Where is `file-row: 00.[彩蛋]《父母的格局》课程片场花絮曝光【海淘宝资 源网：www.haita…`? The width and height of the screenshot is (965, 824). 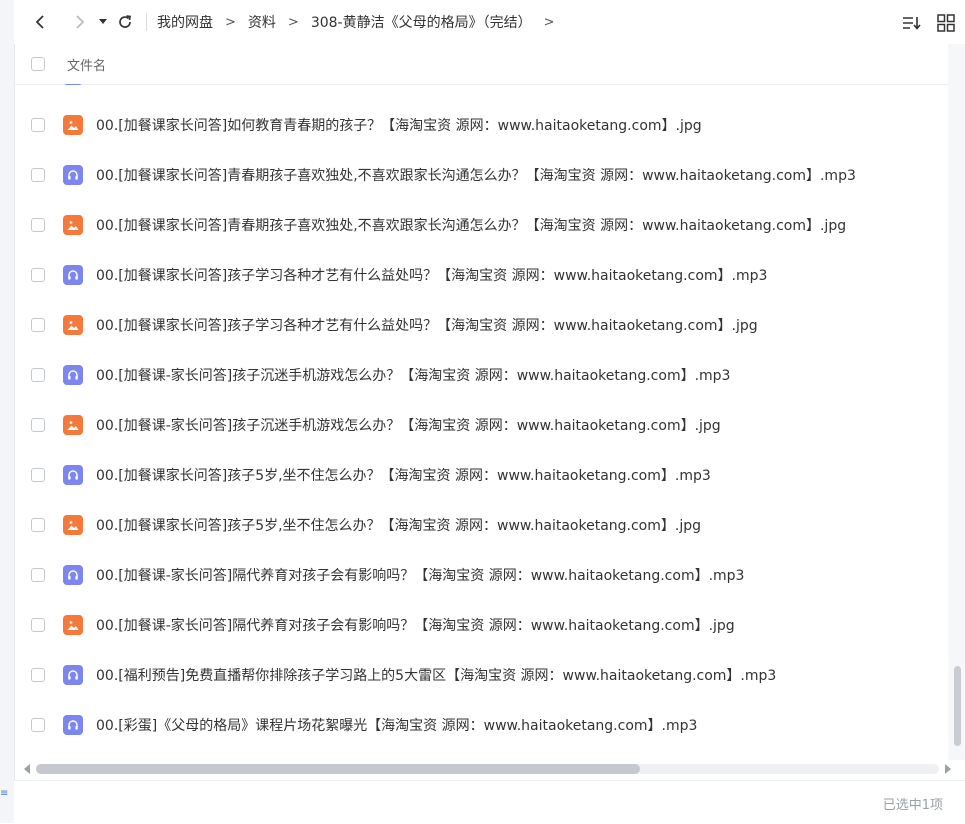 file-row: 00.[彩蛋]《父母的格局》课程片场花絮曝光【海淘宝资 源网：www.haita… is located at coordinates (481, 725).